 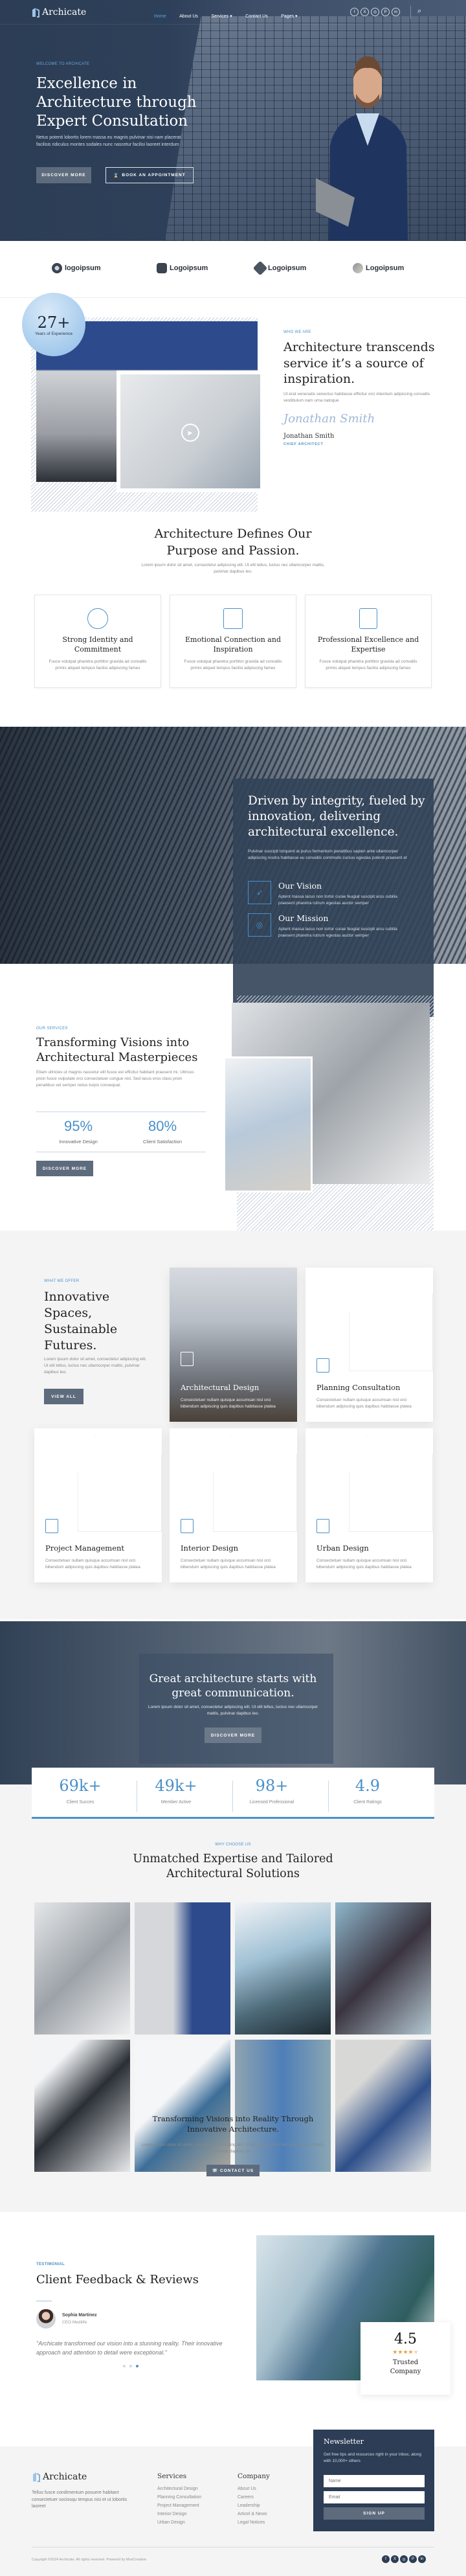 I want to click on architect-photo-frame: ▶, so click(x=190, y=431).